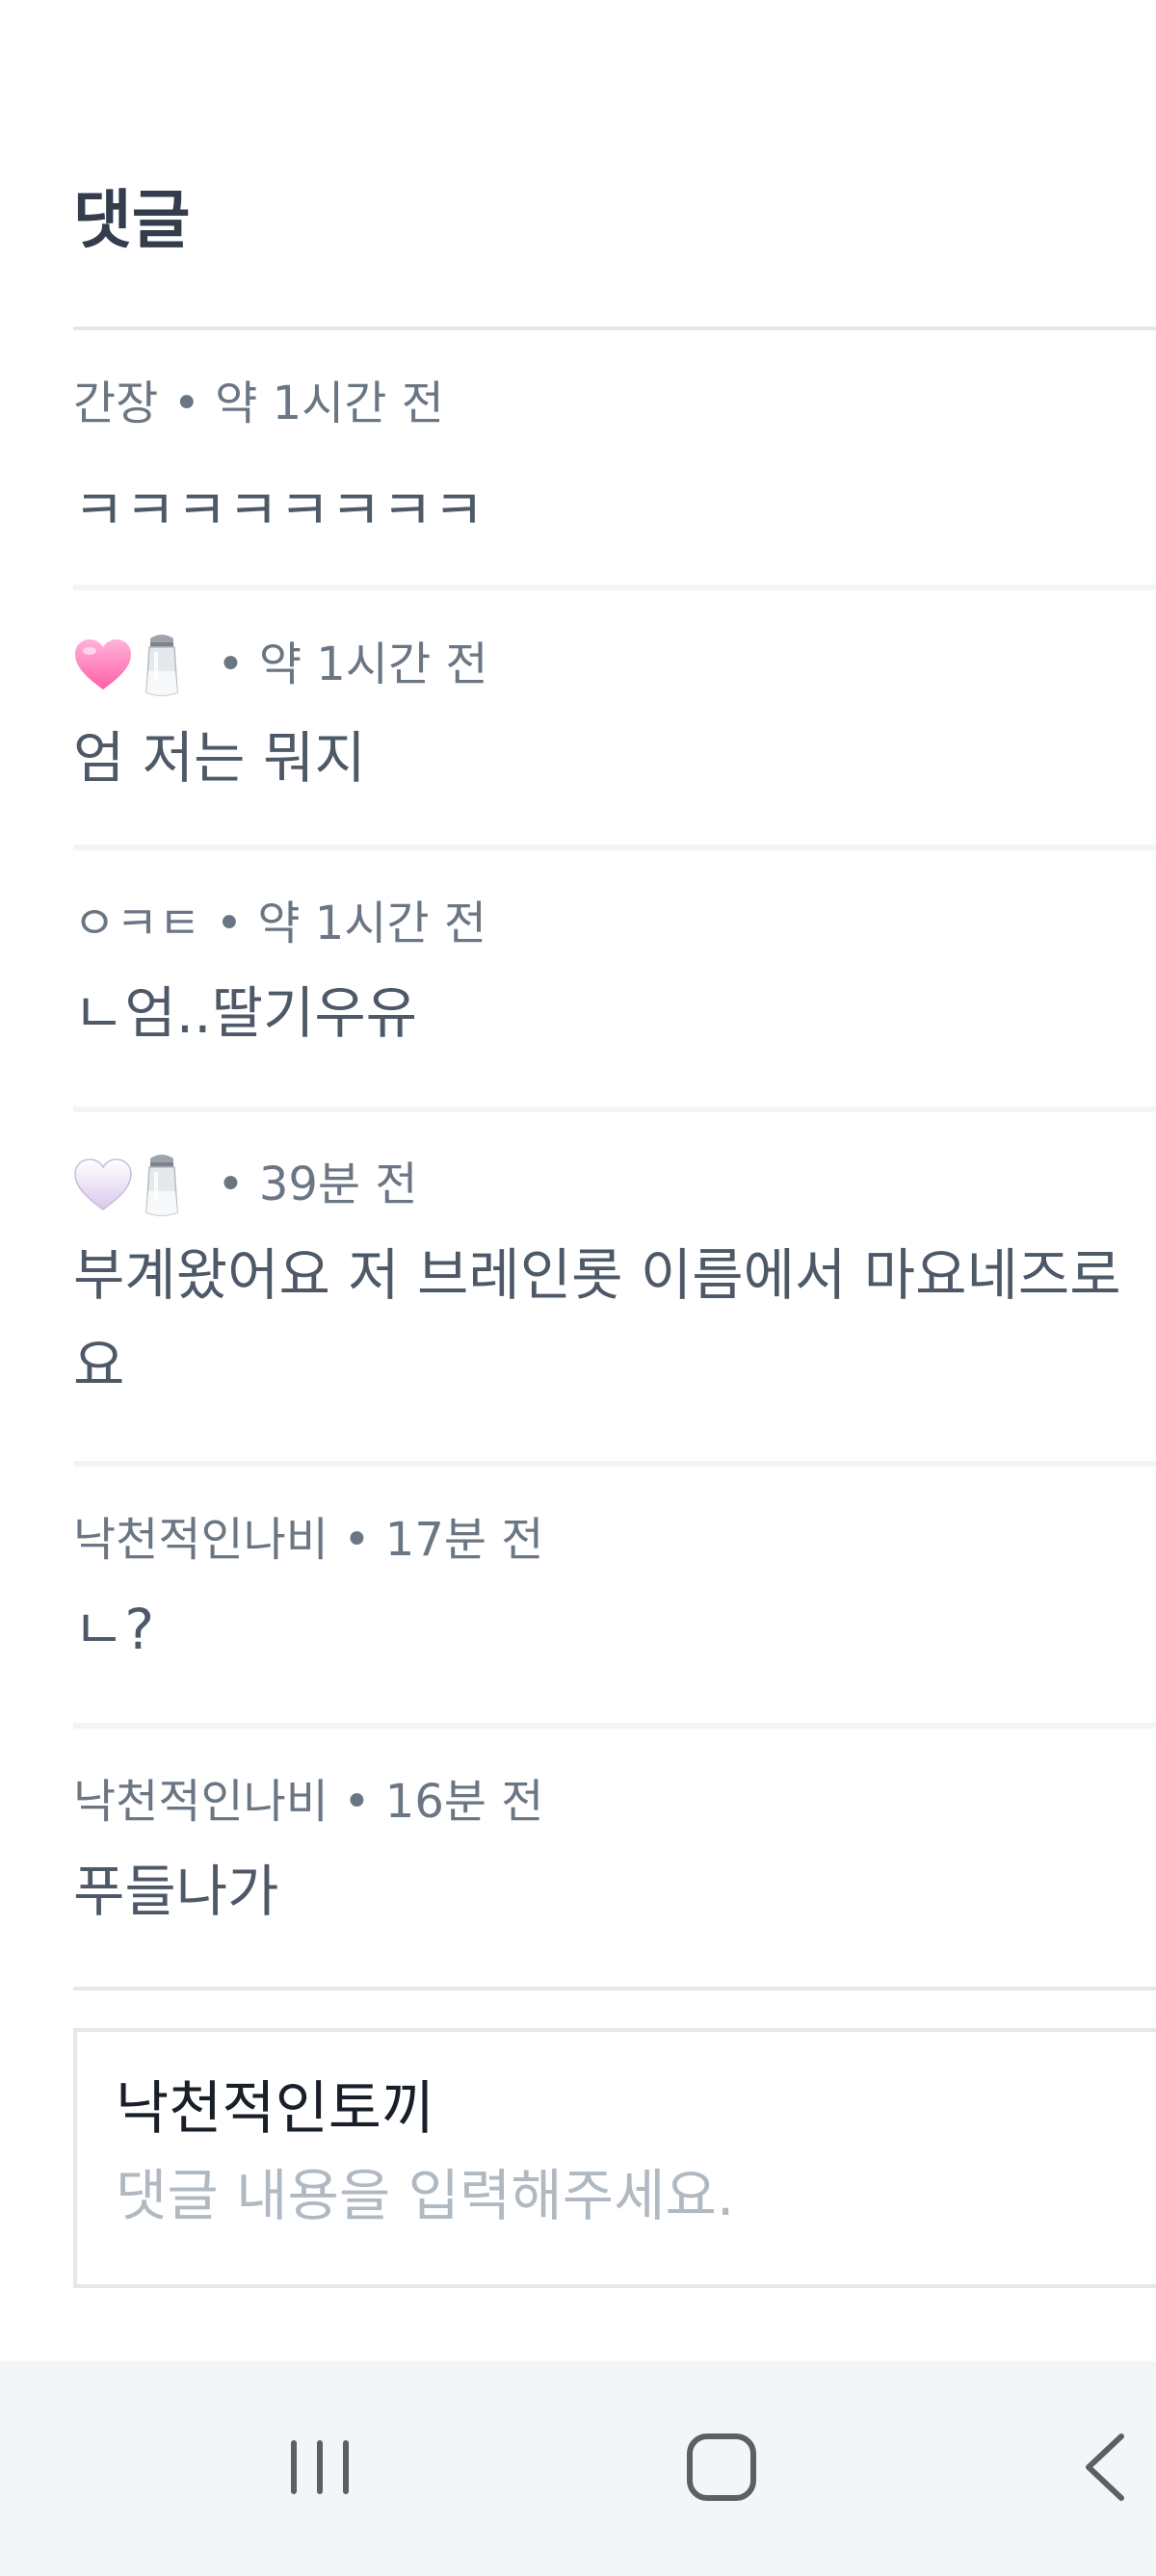  What do you see at coordinates (114, 1629) in the screenshot?
I see `comment-body: ㄴ?` at bounding box center [114, 1629].